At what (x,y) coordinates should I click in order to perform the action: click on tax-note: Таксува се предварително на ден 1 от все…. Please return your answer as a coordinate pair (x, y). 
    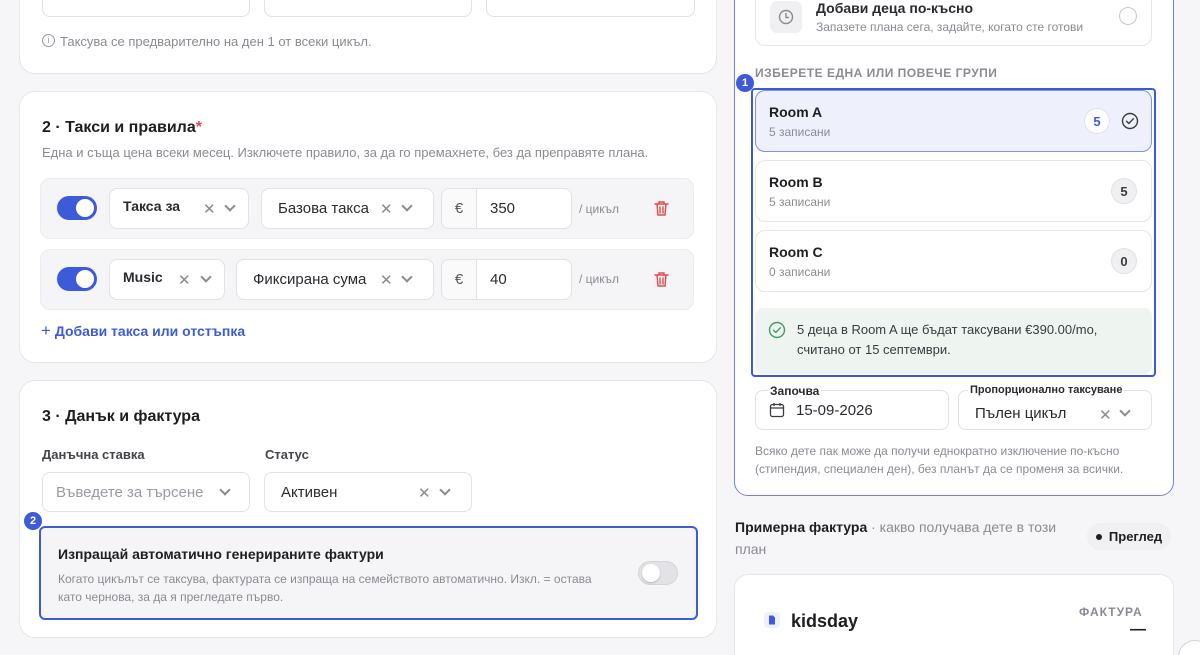
    Looking at the image, I should click on (216, 41).